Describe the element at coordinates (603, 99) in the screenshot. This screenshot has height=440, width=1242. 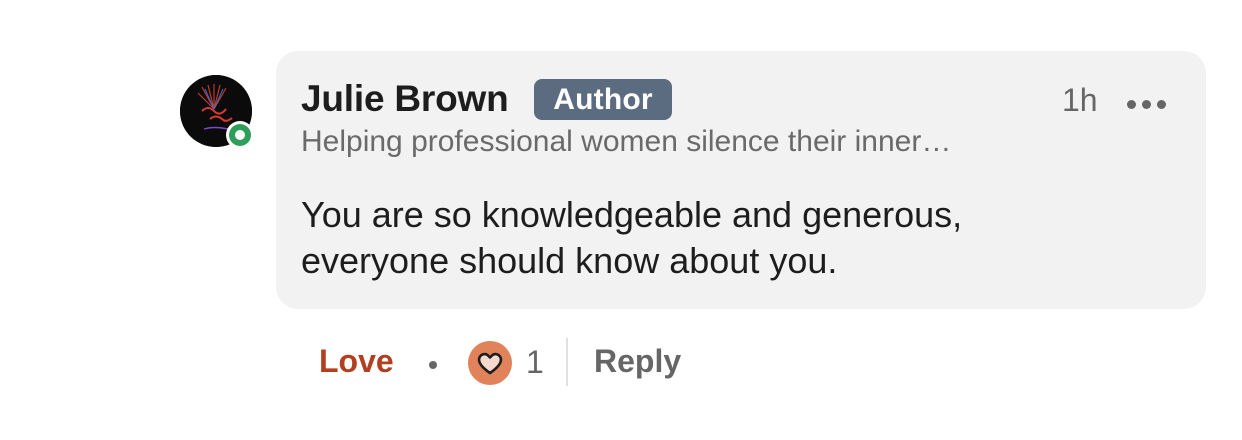
I see `author-badge: Author` at that location.